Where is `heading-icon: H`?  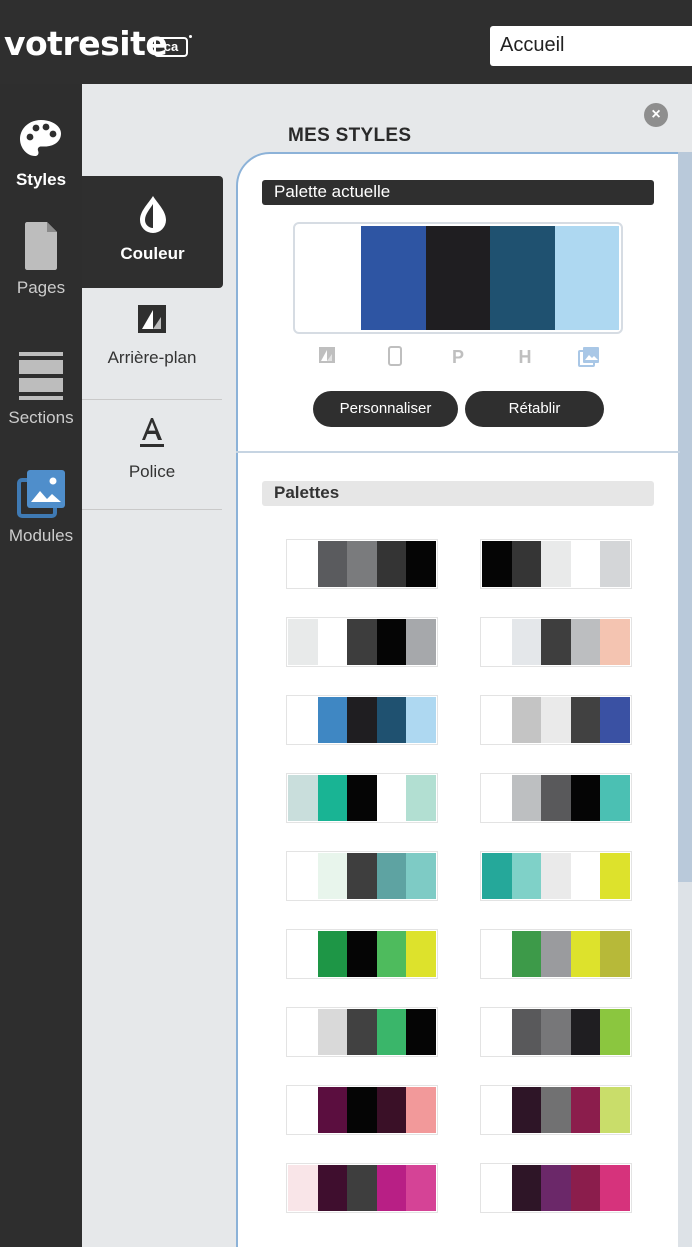 heading-icon: H is located at coordinates (525, 357).